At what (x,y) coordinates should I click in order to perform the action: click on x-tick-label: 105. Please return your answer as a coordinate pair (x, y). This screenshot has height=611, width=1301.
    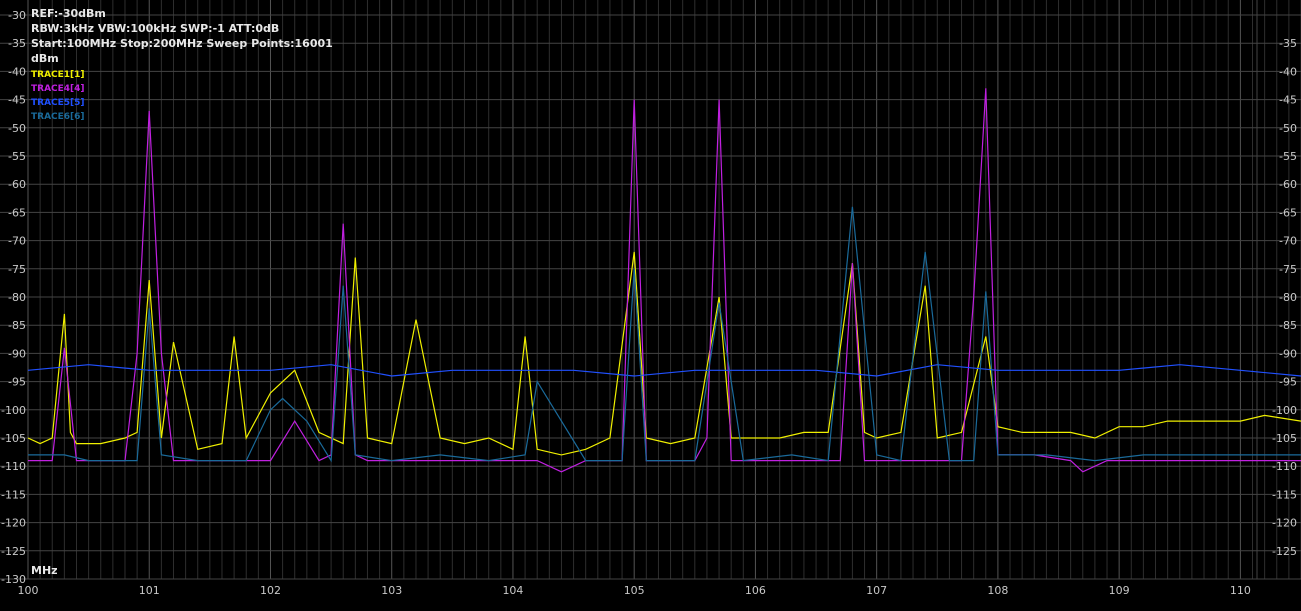
    Looking at the image, I should click on (634, 590).